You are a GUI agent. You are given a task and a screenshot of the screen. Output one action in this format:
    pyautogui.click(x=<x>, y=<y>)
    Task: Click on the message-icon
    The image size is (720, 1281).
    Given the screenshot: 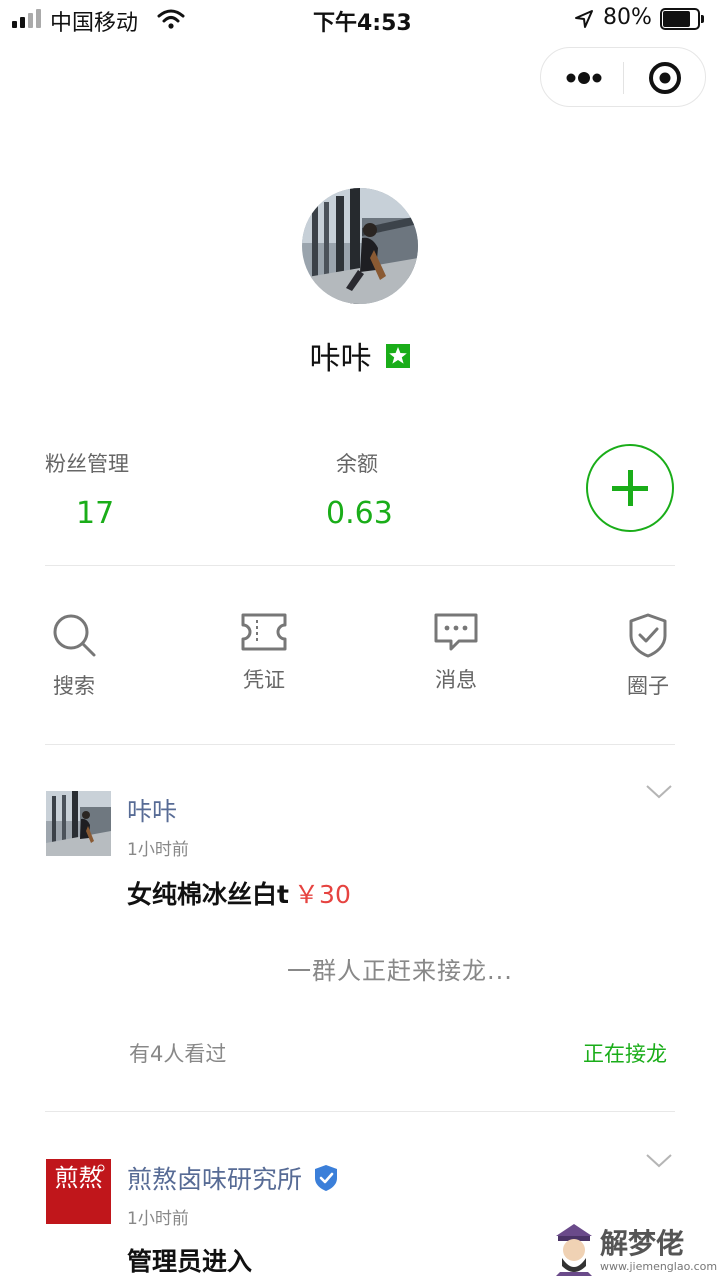 What is the action you would take?
    pyautogui.click(x=456, y=632)
    